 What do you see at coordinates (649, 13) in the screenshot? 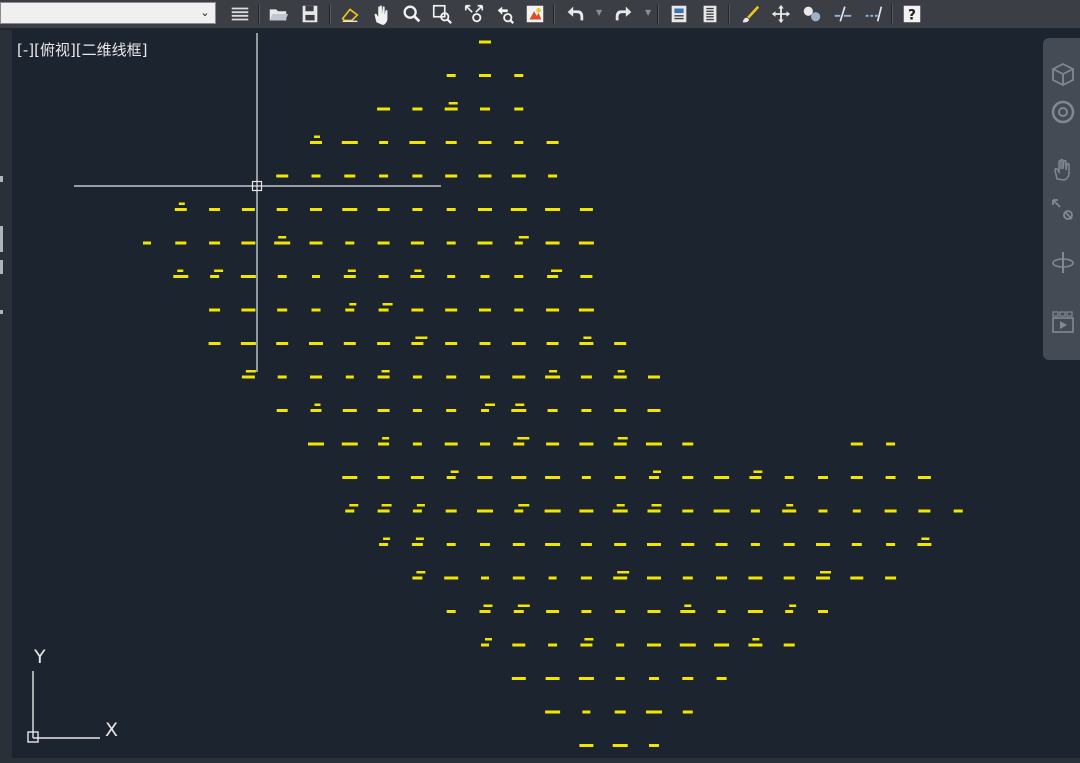
I see `redo-dropdown-icon: ▼` at bounding box center [649, 13].